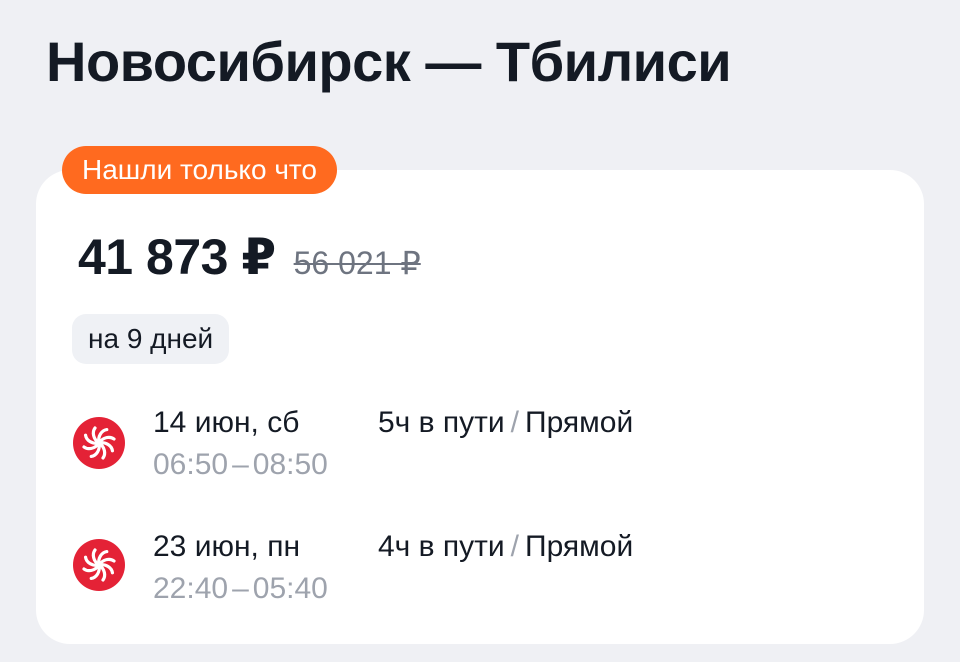  Describe the element at coordinates (441, 546) in the screenshot. I see `segment-duration: 4ч в пути` at that location.